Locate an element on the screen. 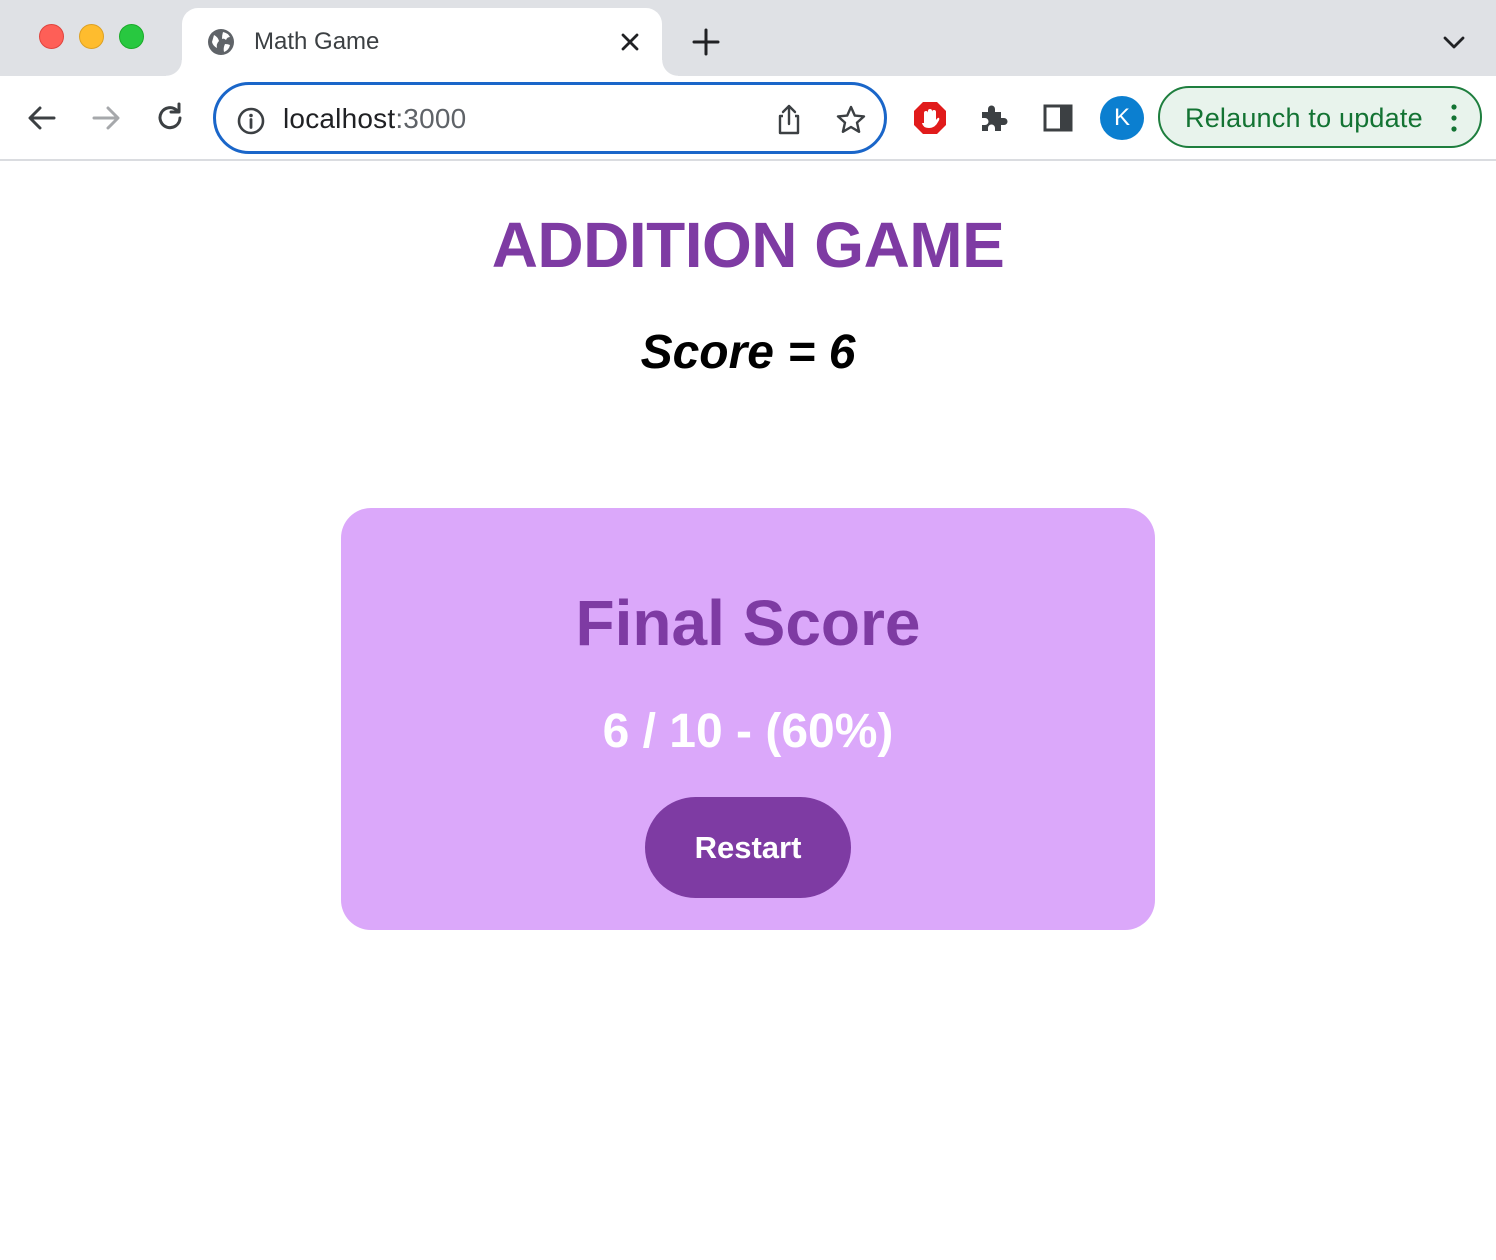 Image resolution: width=1496 pixels, height=1260 pixels. close-window-button is located at coordinates (51, 36).